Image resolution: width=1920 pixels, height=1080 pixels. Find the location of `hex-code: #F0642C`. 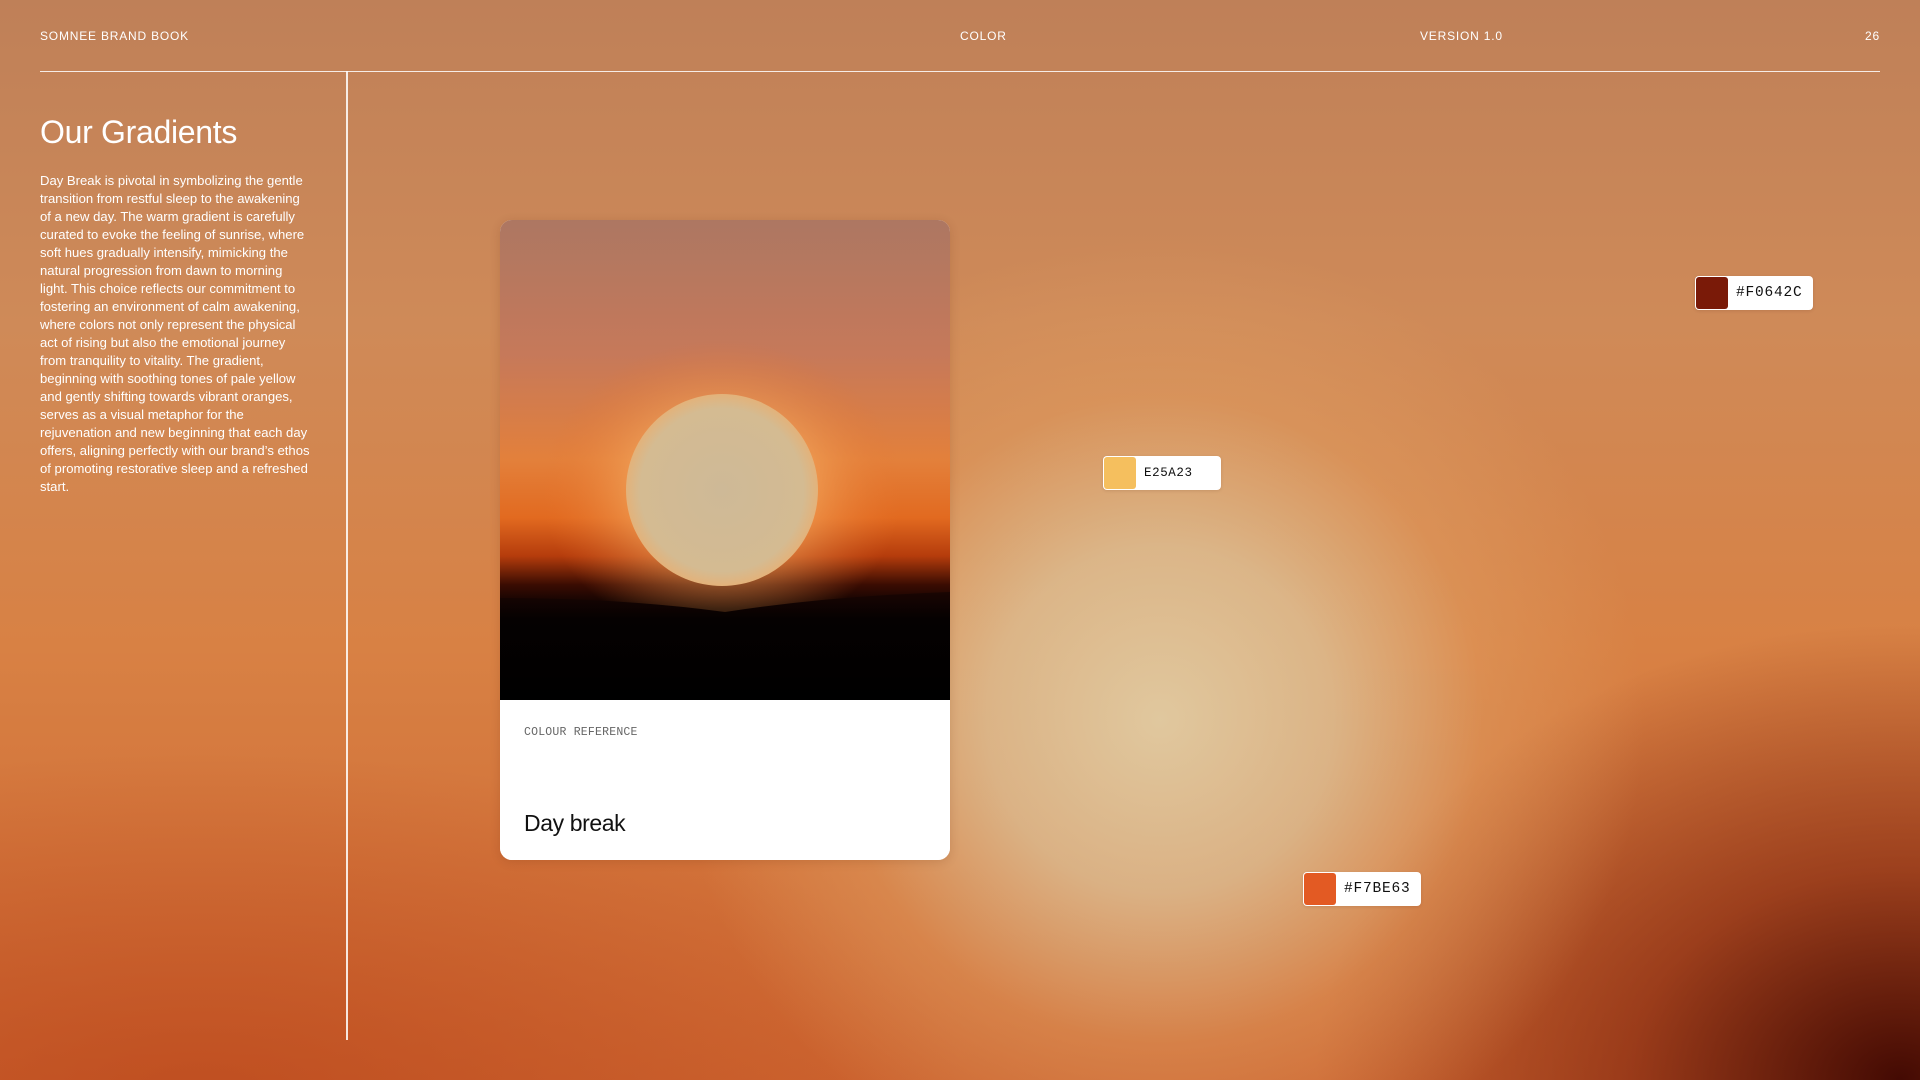

hex-code: #F0642C is located at coordinates (1769, 293).